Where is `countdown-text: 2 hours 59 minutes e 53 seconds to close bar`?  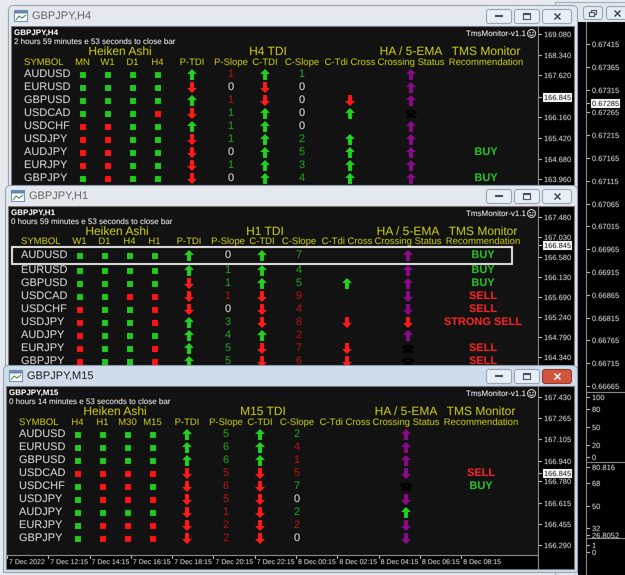 countdown-text: 2 hours 59 minutes e 53 seconds to close bar is located at coordinates (94, 41).